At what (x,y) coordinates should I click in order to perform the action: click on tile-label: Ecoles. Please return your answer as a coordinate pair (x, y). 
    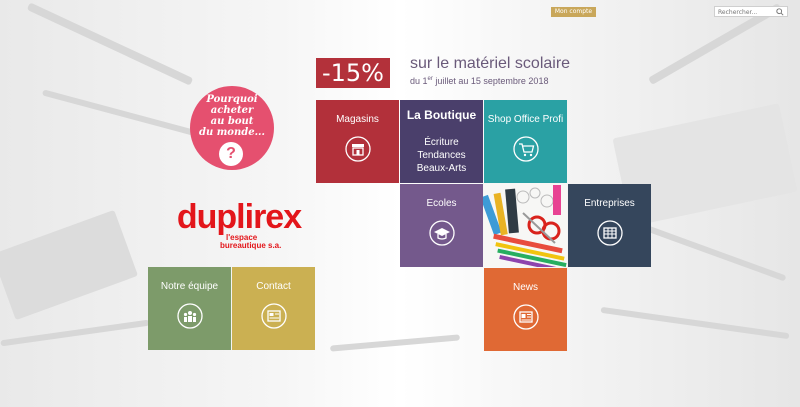
    Looking at the image, I should click on (441, 203).